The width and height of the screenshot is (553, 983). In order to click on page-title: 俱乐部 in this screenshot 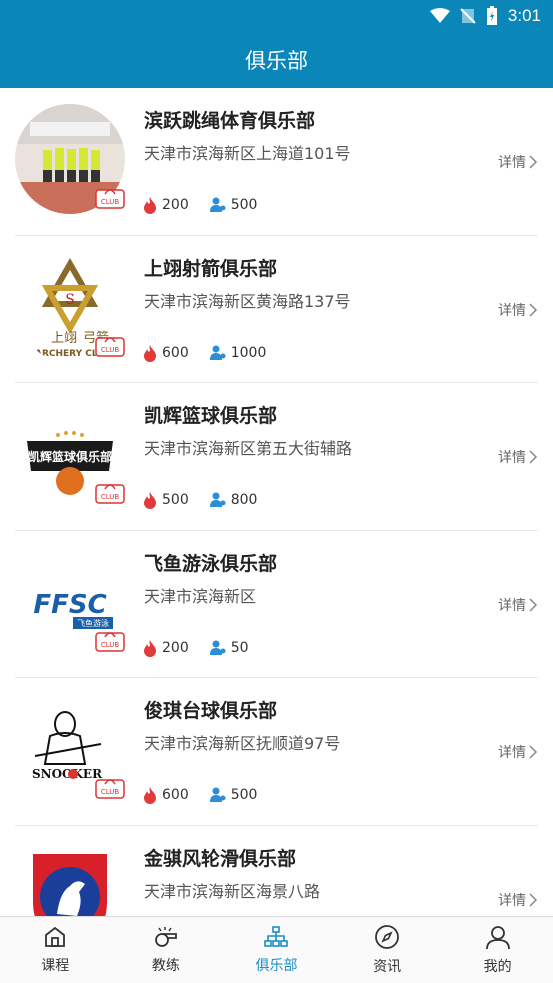, I will do `click(276, 61)`.